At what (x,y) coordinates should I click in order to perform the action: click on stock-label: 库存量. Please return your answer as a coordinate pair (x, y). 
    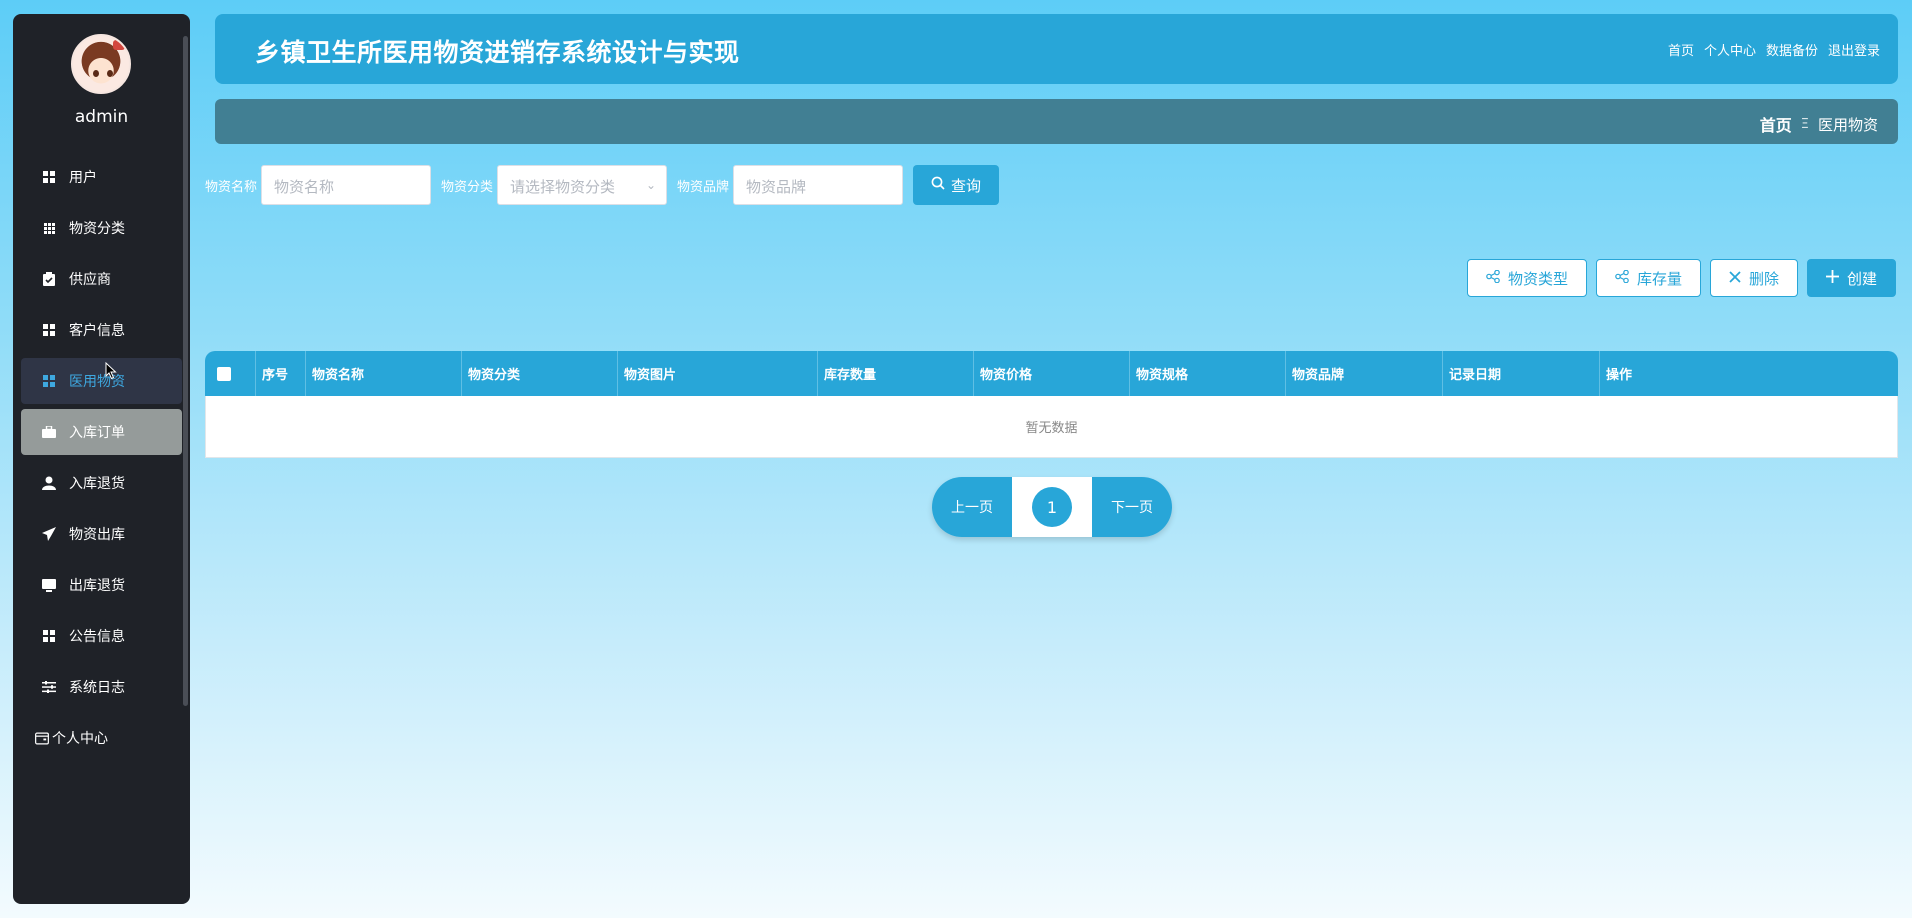
    Looking at the image, I should click on (1659, 278).